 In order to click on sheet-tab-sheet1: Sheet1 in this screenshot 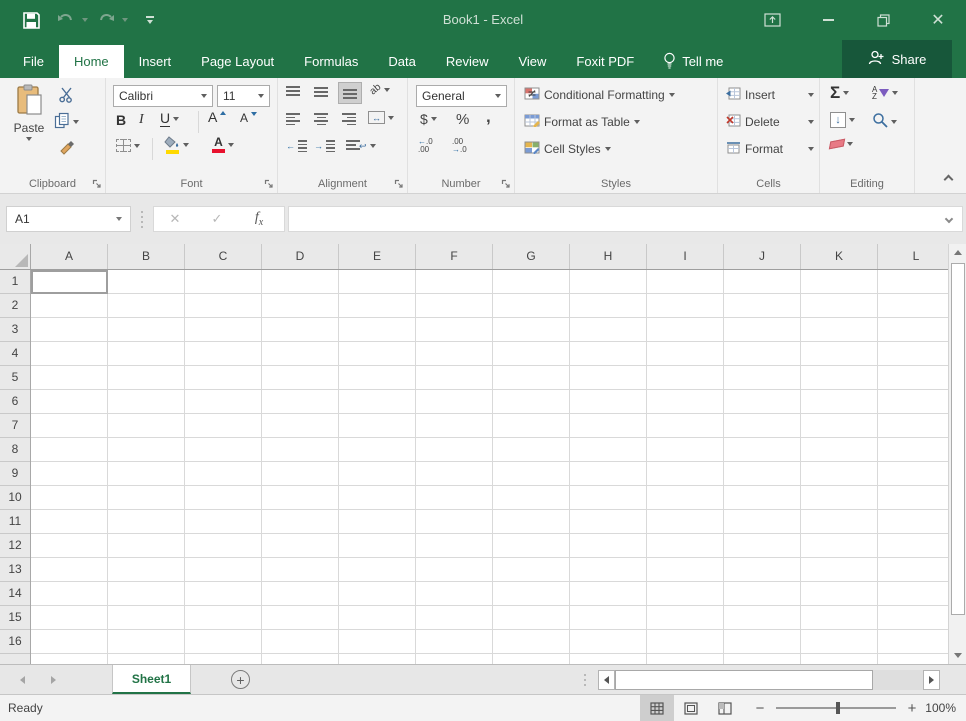, I will do `click(151, 679)`.